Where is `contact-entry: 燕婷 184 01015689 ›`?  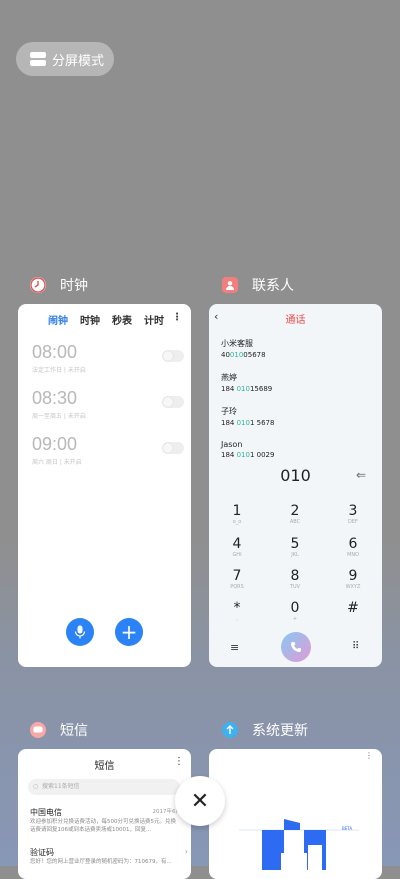
contact-entry: 燕婷 184 01015689 › is located at coordinates (301, 382).